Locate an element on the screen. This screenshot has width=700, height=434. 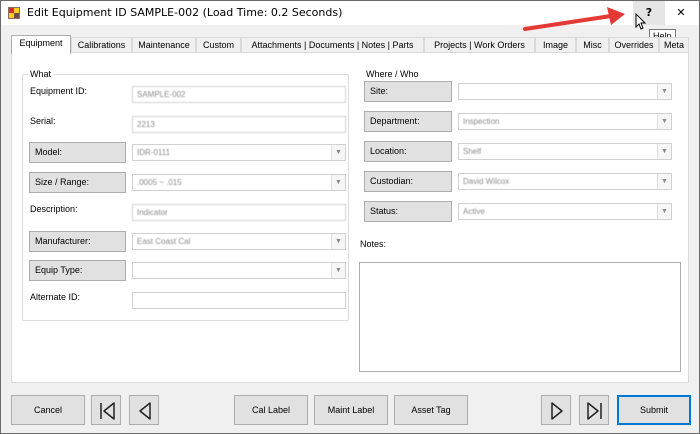
maint-label-button: Maint Label is located at coordinates (351, 410).